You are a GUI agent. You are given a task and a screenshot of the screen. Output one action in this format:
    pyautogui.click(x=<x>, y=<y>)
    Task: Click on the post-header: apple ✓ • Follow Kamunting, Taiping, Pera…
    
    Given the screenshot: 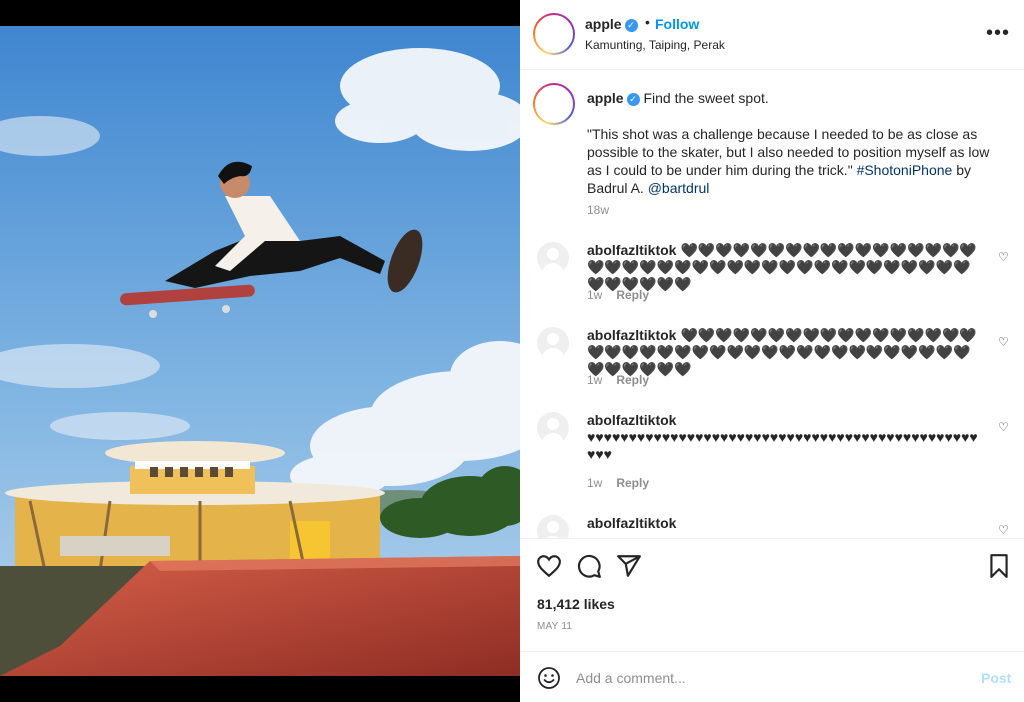 What is the action you would take?
    pyautogui.click(x=772, y=35)
    